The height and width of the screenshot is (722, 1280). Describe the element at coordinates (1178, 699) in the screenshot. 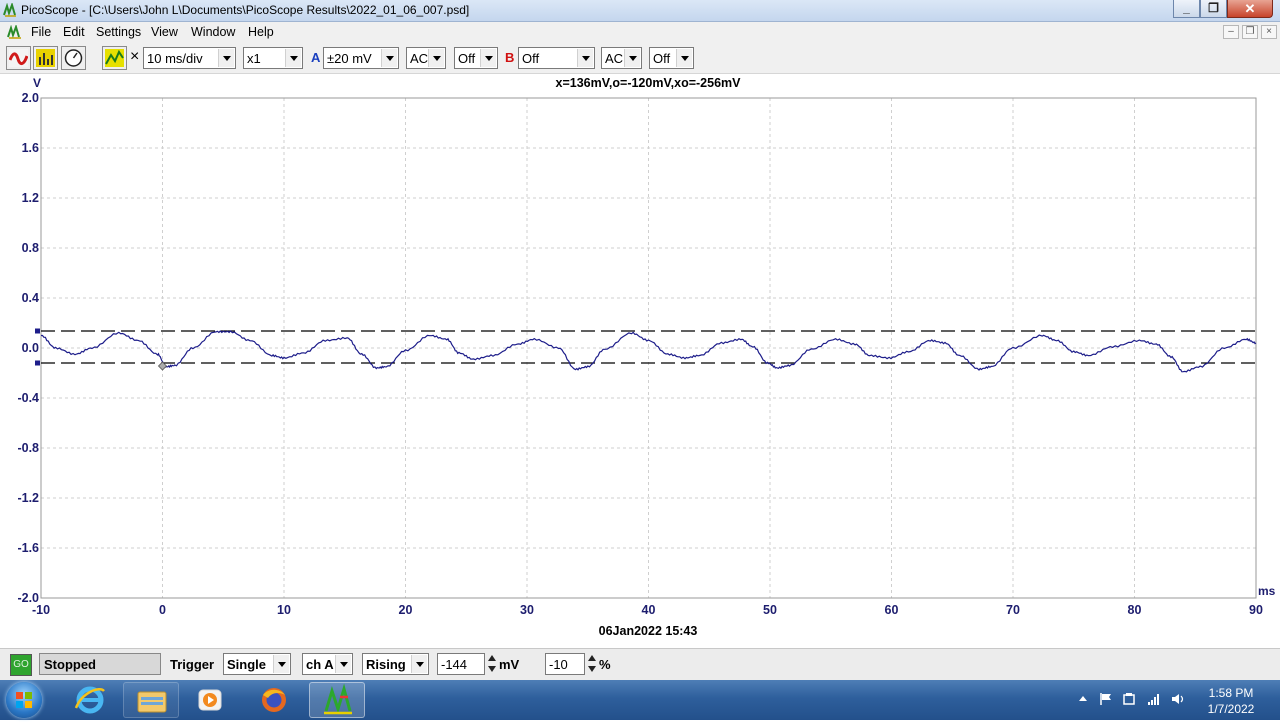

I see `volume-icon` at that location.